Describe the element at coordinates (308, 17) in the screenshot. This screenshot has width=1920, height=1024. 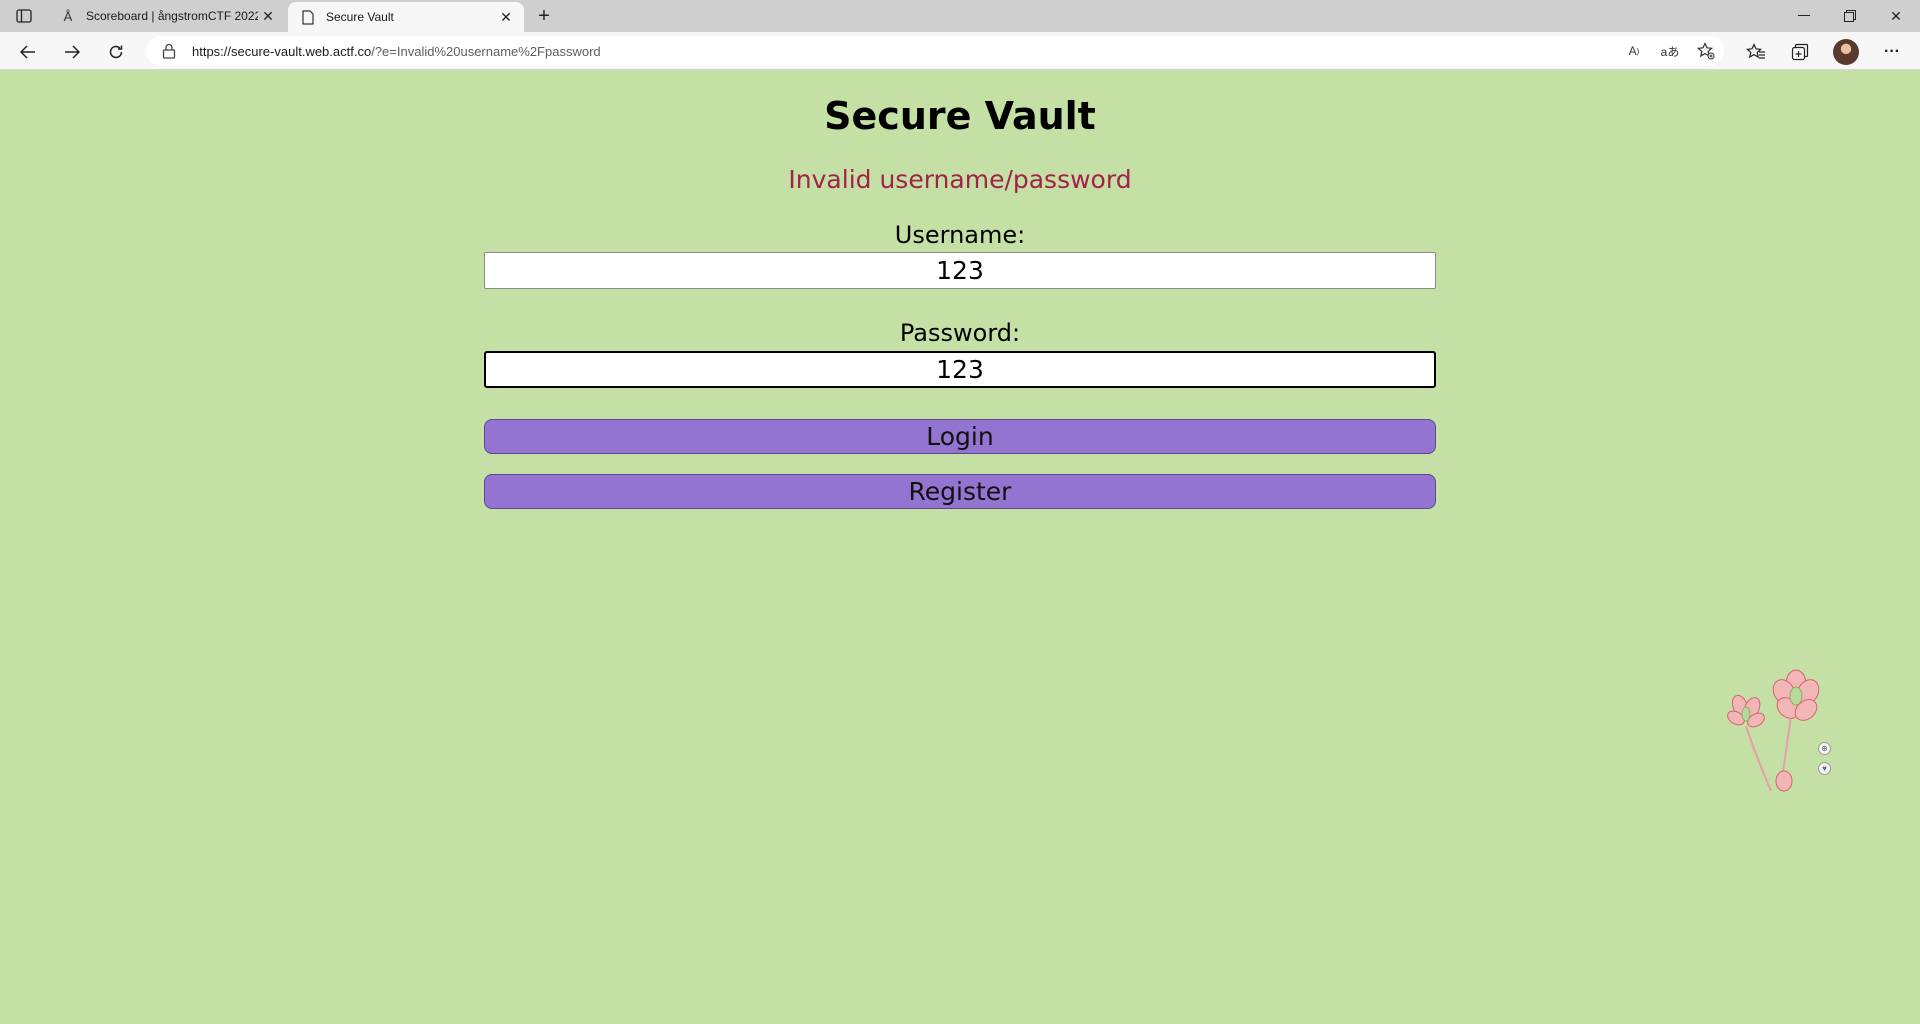
I see `page-icon` at that location.